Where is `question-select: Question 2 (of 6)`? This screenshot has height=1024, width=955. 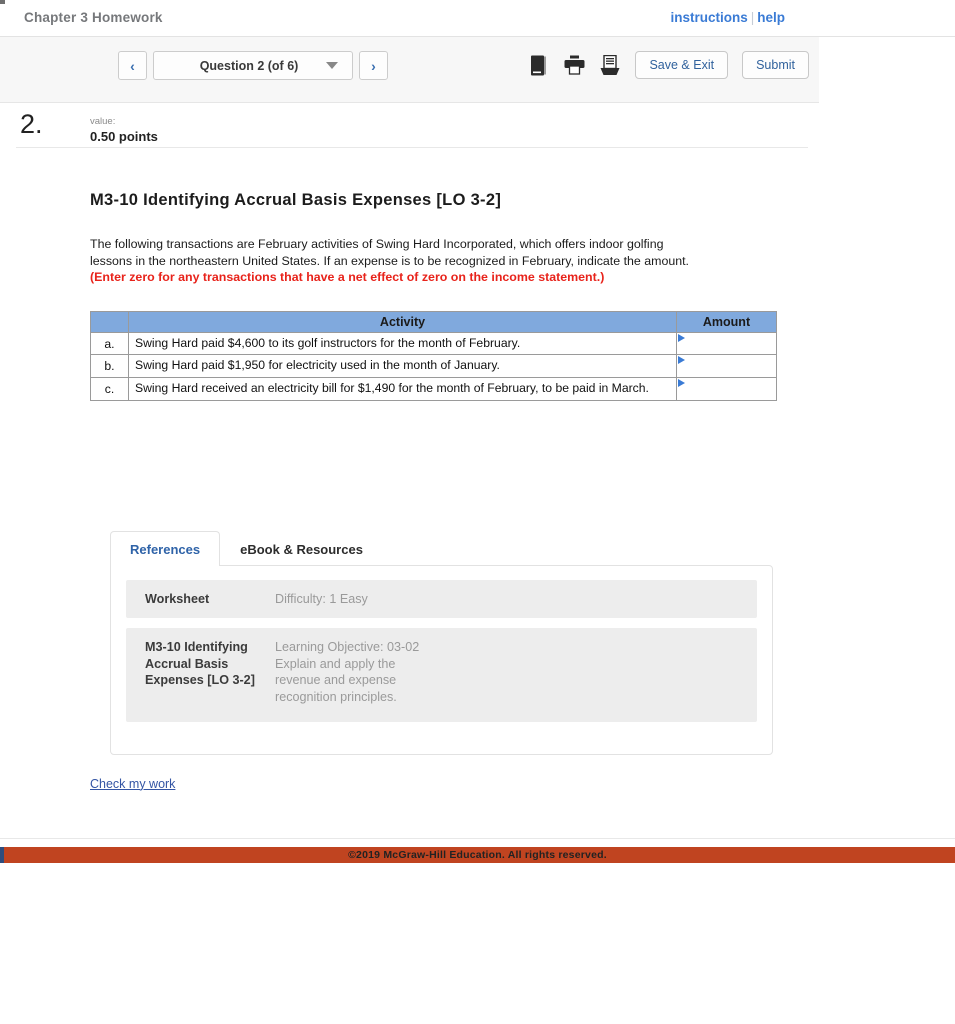
question-select: Question 2 (of 6) is located at coordinates (253, 65).